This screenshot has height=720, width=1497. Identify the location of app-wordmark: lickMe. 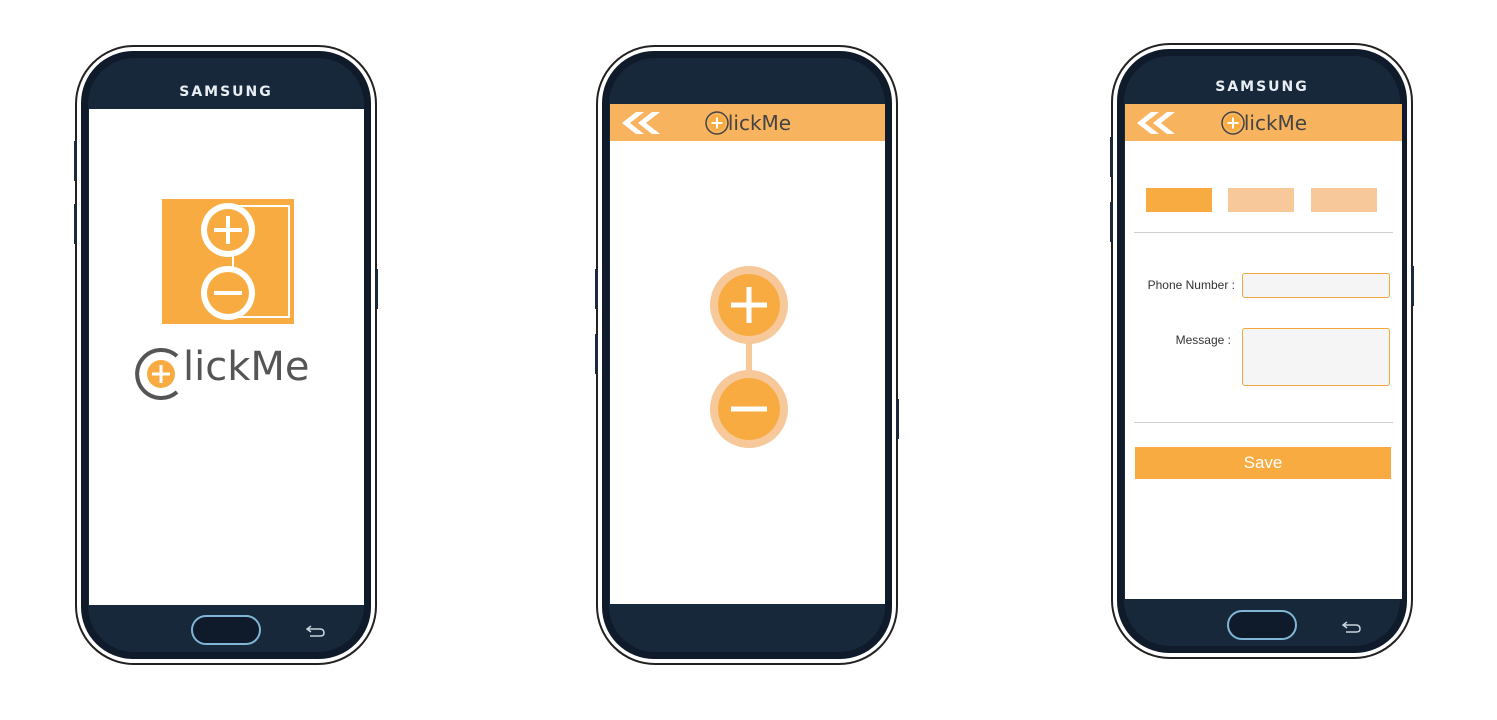
(228, 372).